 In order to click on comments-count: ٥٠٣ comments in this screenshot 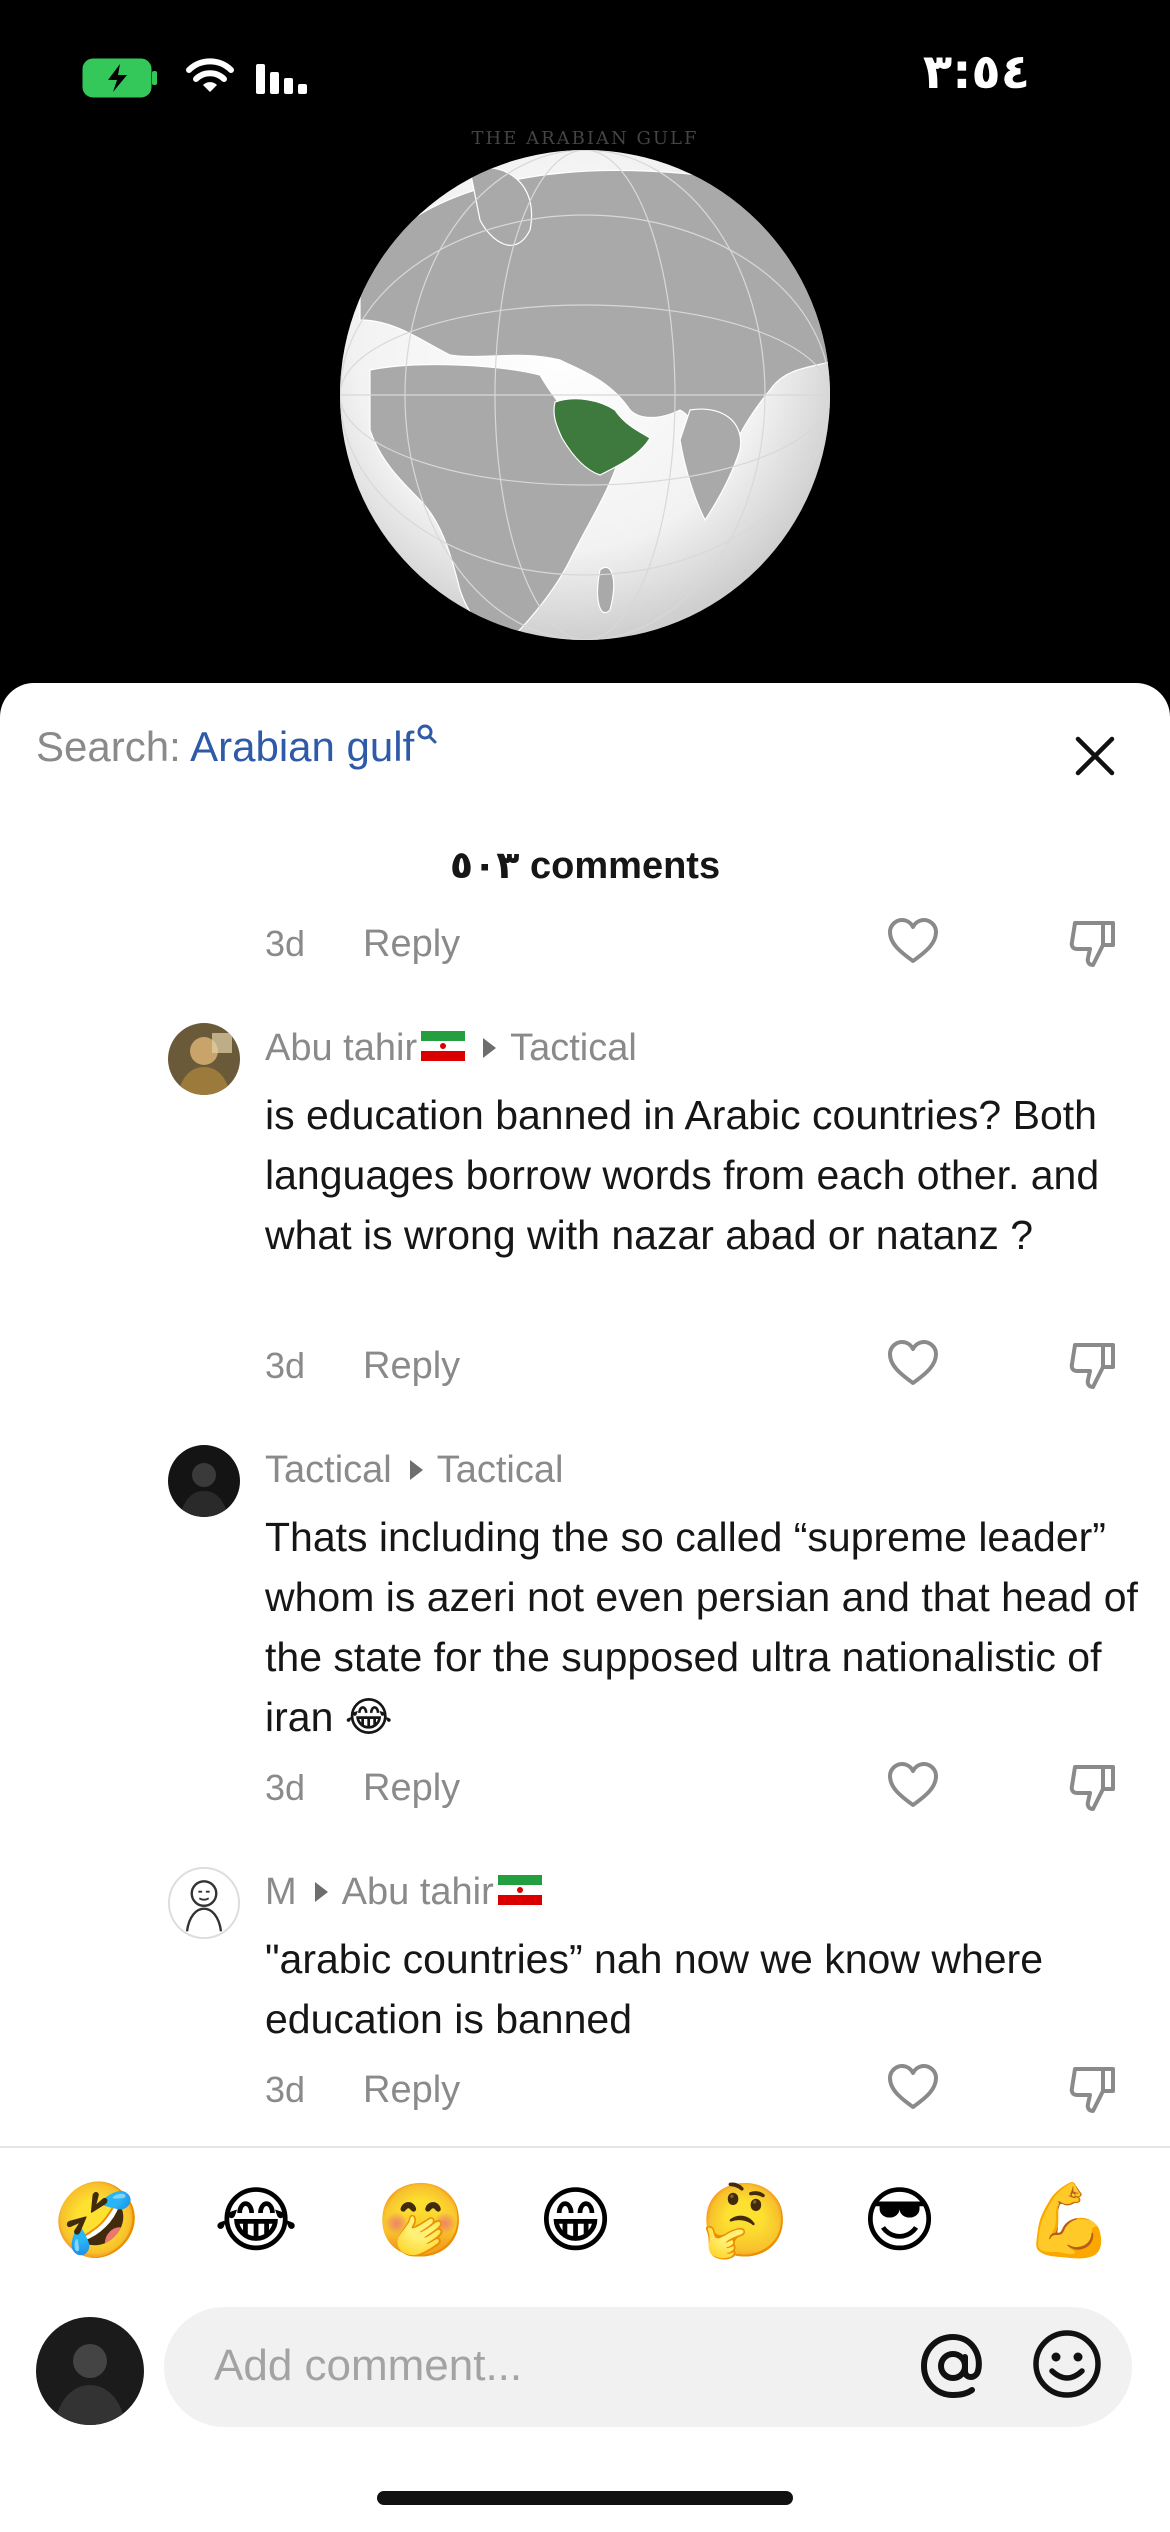, I will do `click(585, 866)`.